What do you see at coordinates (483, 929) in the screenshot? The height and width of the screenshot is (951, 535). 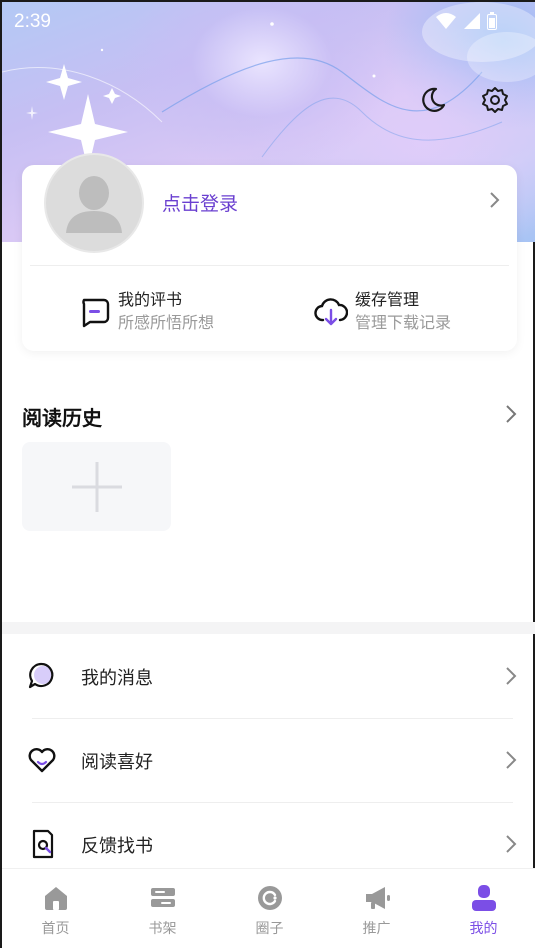 I see `tab-label: 我的` at bounding box center [483, 929].